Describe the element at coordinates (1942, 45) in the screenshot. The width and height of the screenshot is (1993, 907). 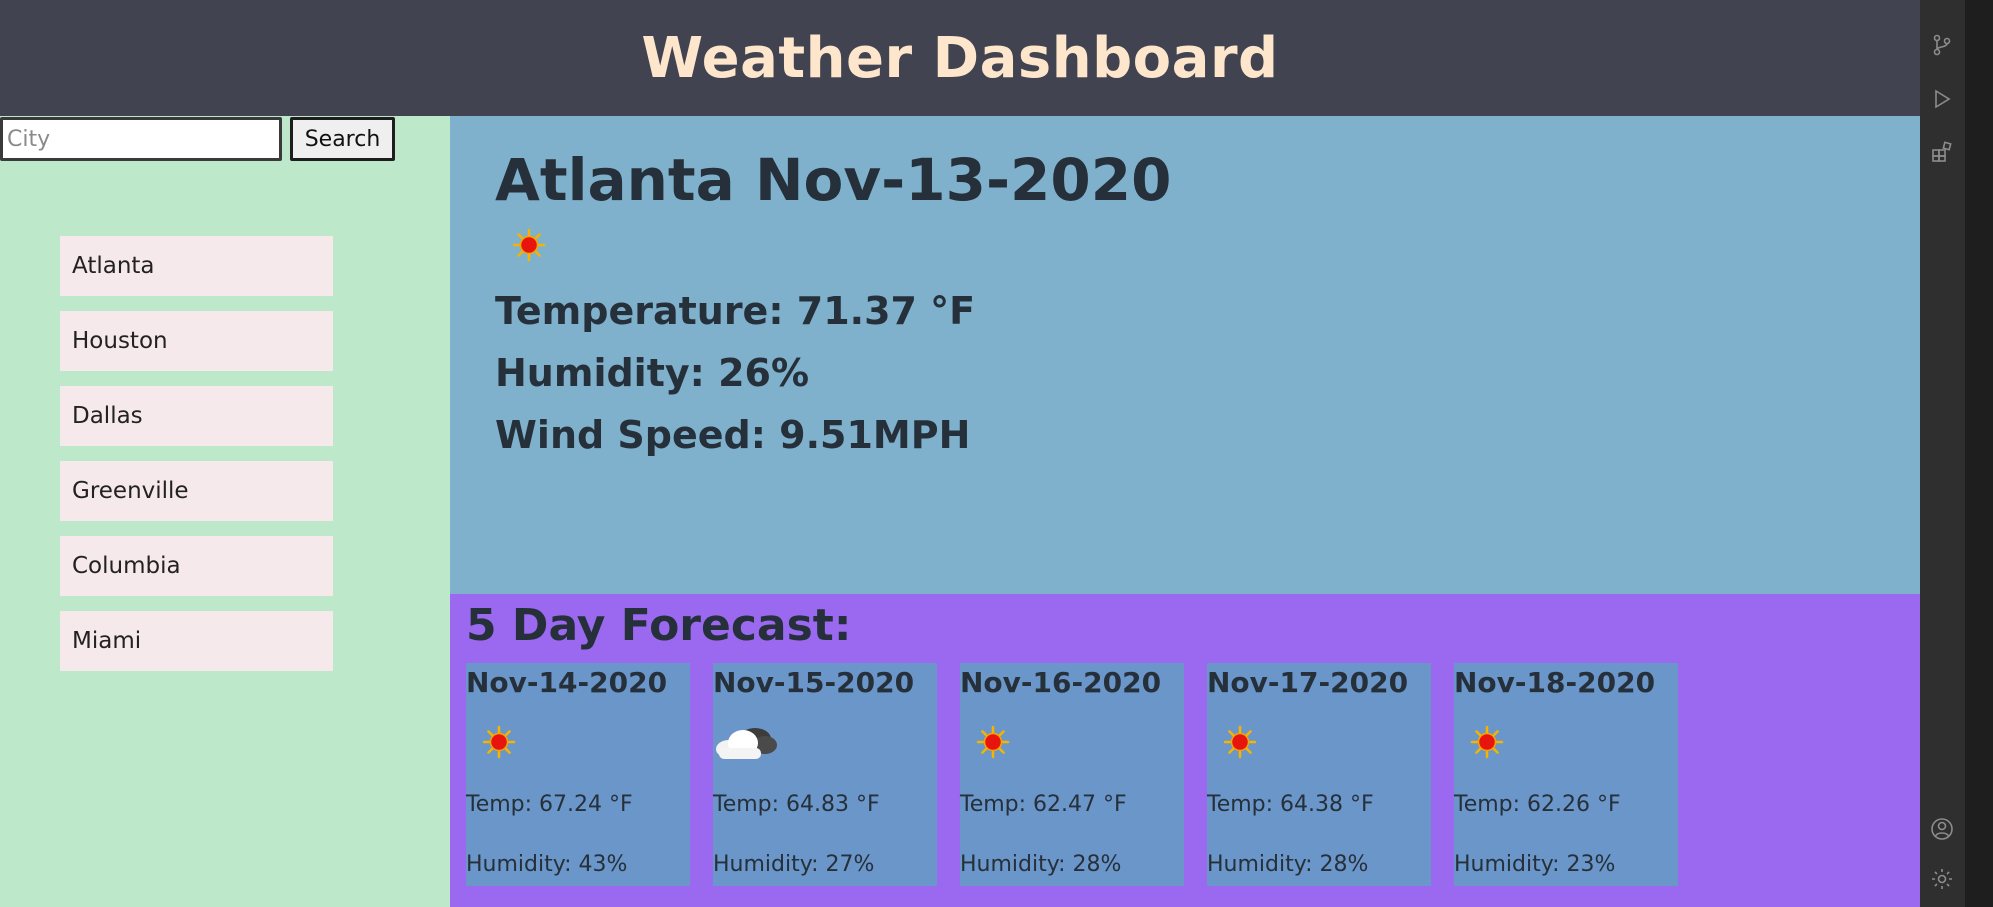
I see `source-control-icon` at that location.